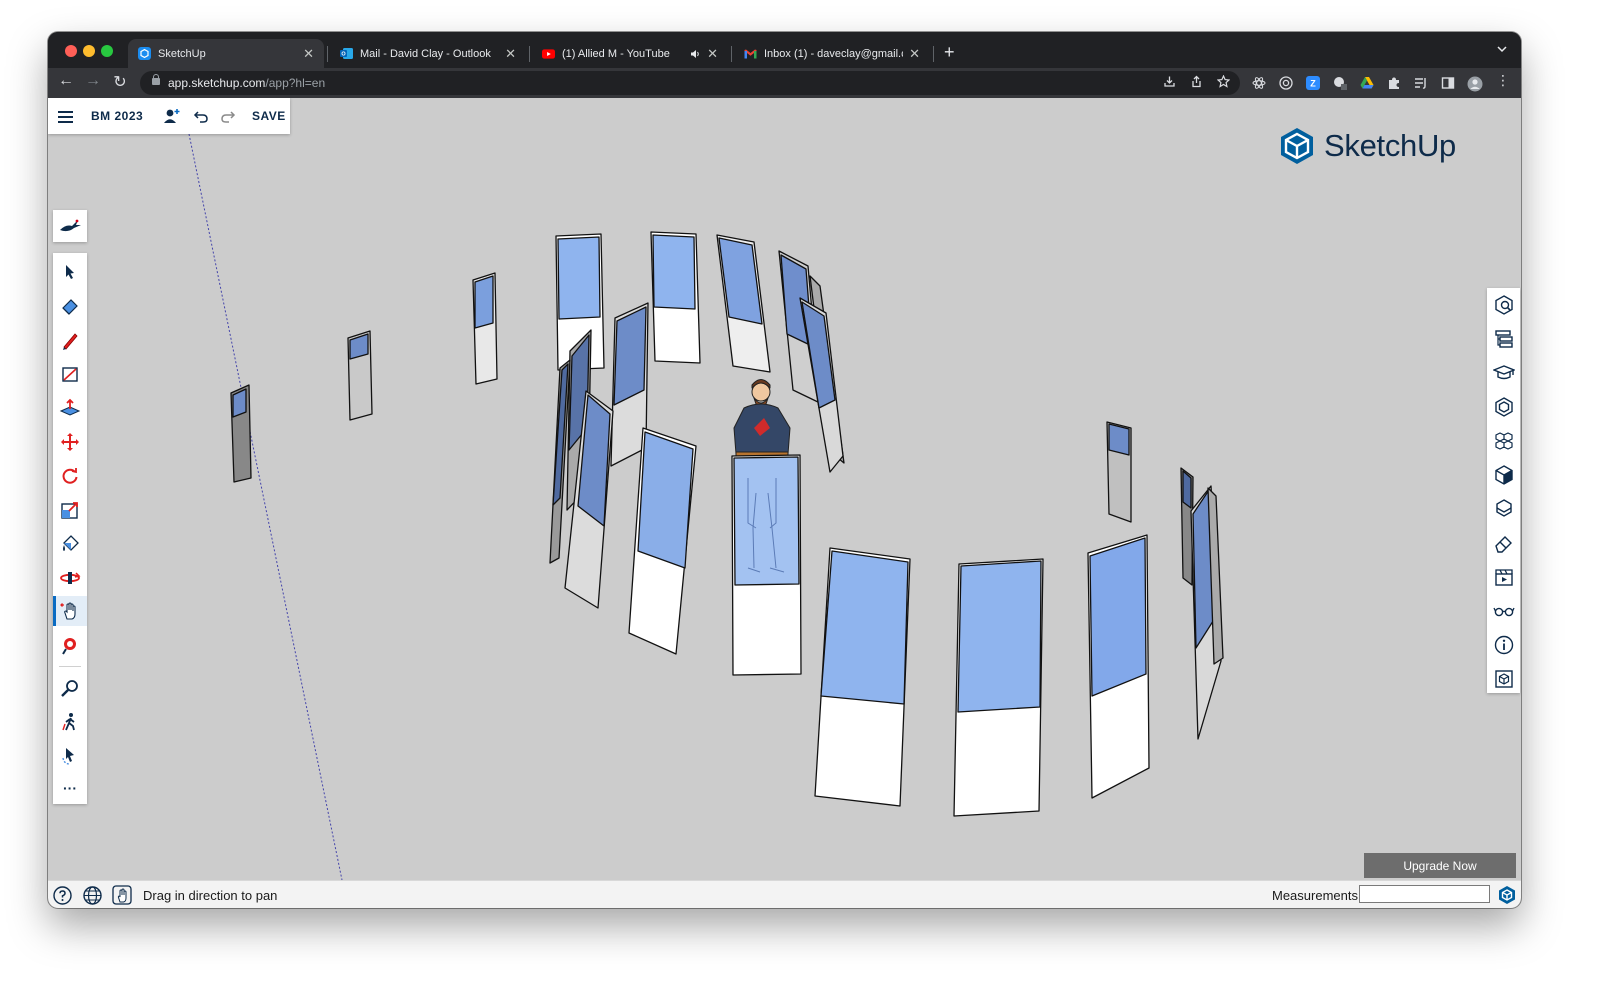 This screenshot has width=1599, height=990. Describe the element at coordinates (1424, 894) in the screenshot. I see `measurements-input` at that location.